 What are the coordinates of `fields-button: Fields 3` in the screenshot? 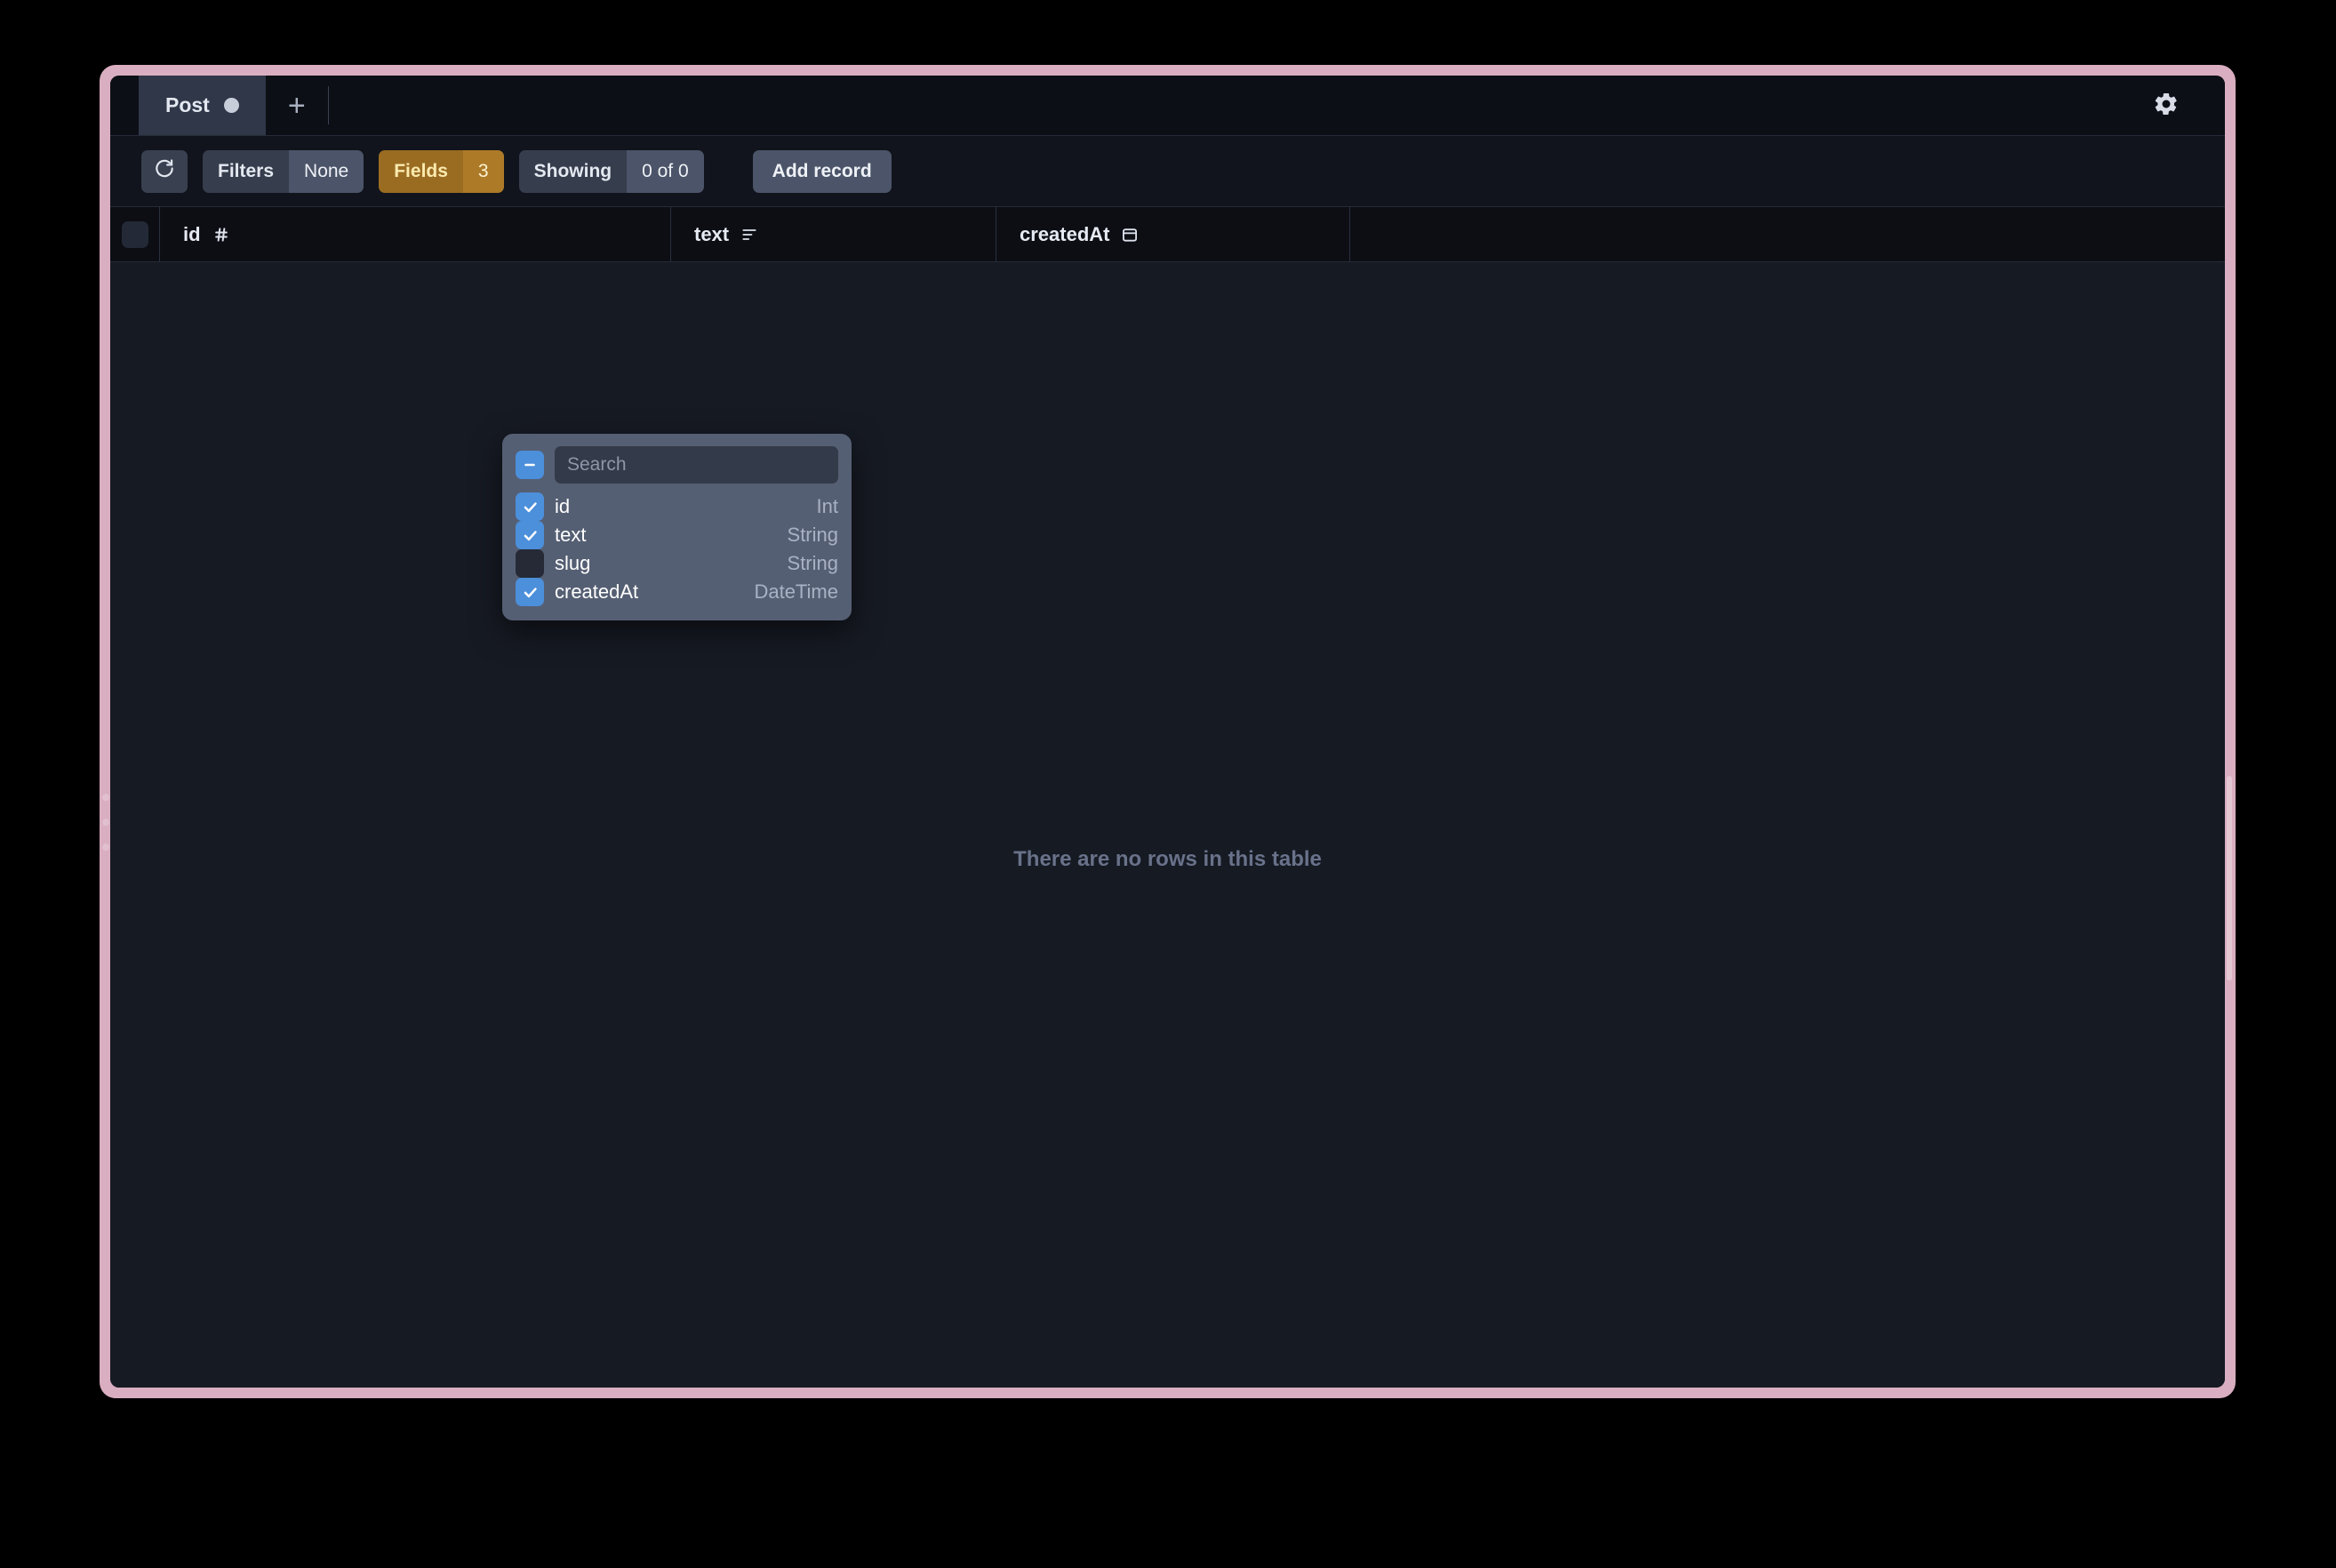 It's located at (441, 171).